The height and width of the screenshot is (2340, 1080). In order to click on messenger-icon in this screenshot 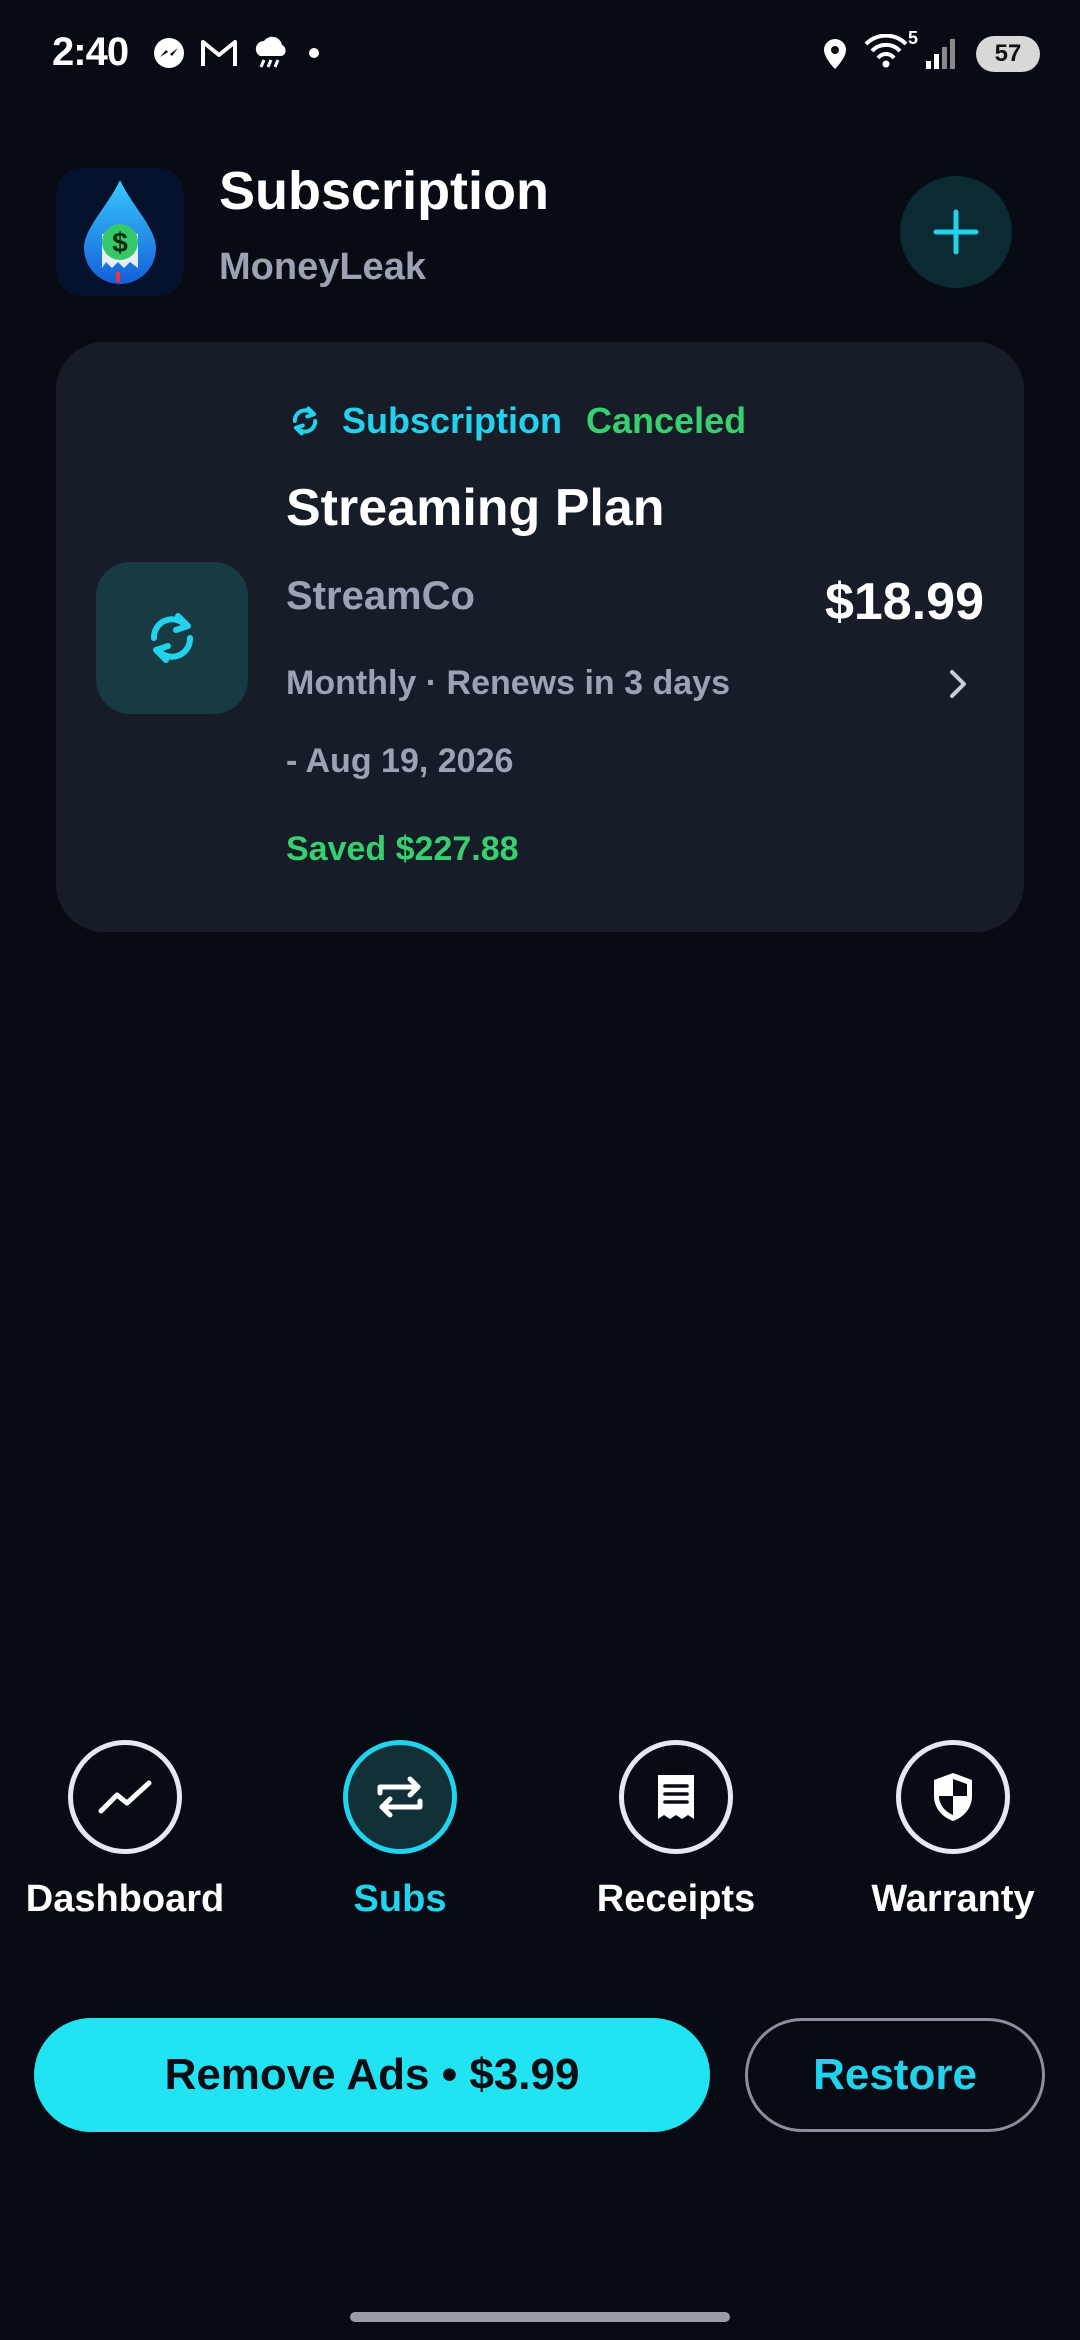, I will do `click(169, 53)`.